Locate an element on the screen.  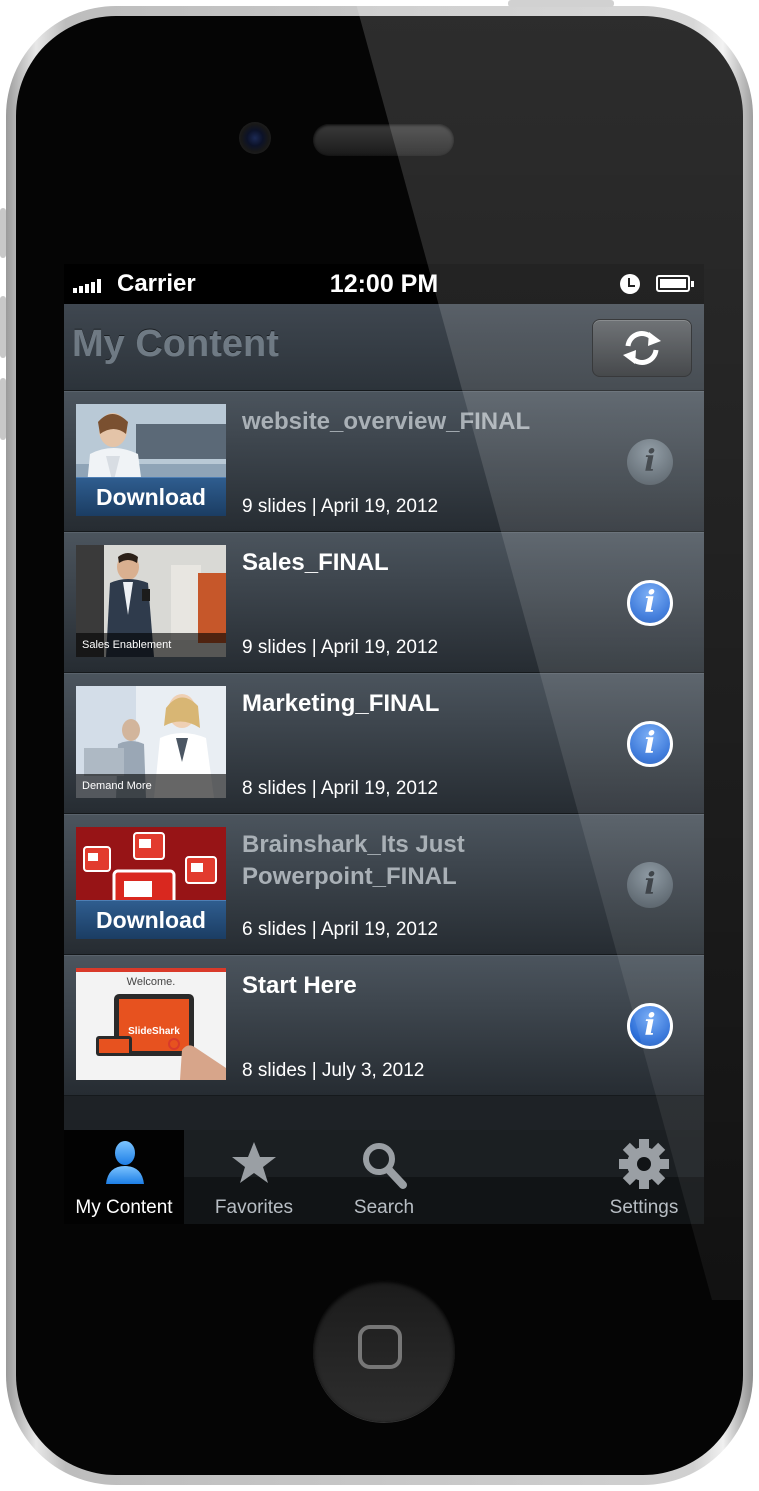
item-meta: 6 slides | April 19, 2012 is located at coordinates (340, 929).